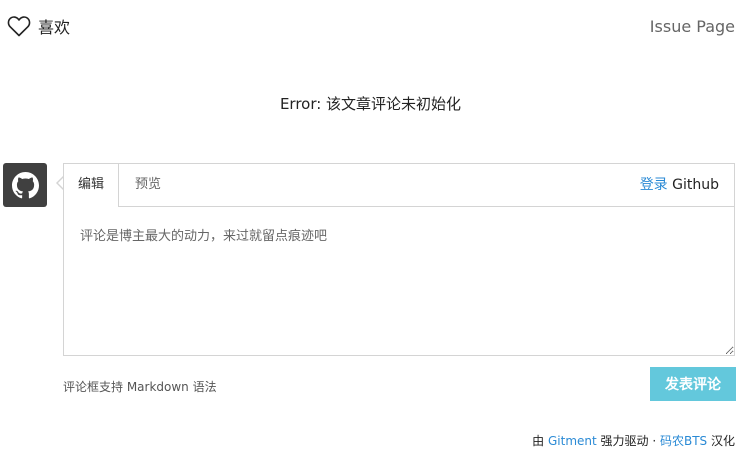 This screenshot has height=453, width=741. Describe the element at coordinates (399, 185) in the screenshot. I see `editor-header: 编辑 预览 登录 Github` at that location.